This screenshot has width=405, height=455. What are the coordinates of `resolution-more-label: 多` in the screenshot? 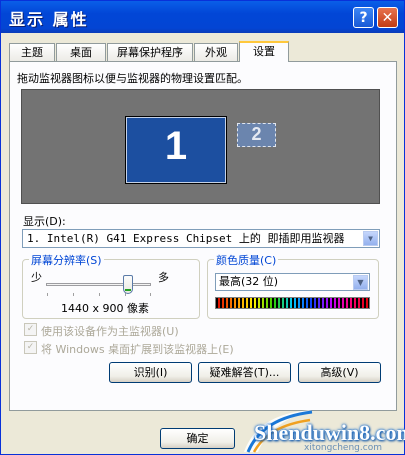 It's located at (163, 277).